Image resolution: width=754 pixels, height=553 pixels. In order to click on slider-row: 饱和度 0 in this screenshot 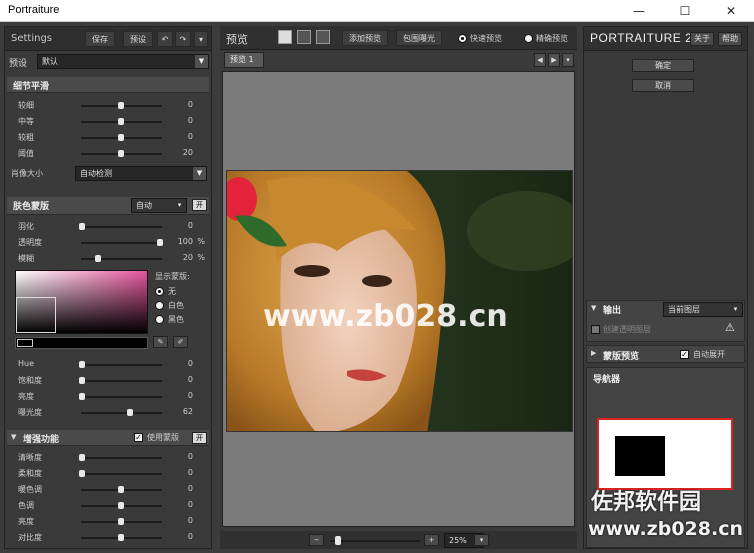, I will do `click(108, 381)`.